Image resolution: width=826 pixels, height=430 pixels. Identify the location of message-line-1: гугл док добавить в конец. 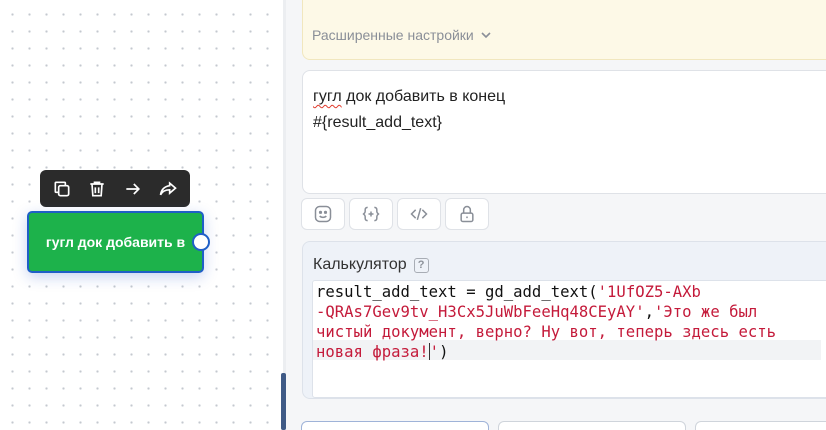
(569, 97).